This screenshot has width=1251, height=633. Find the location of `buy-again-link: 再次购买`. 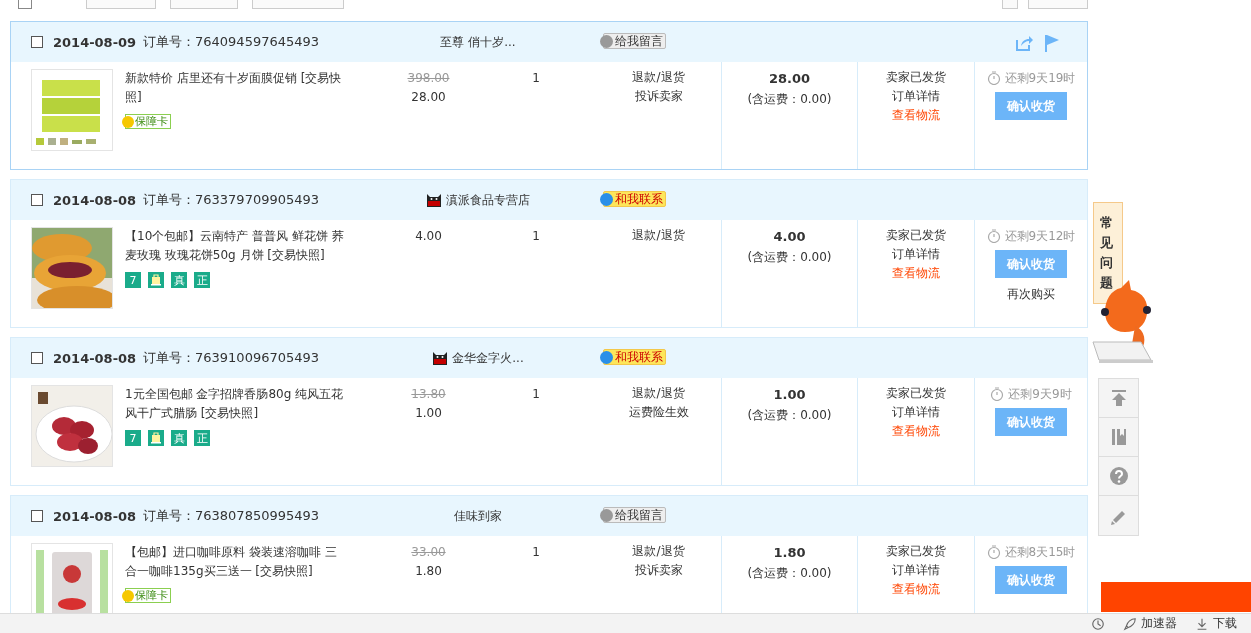

buy-again-link: 再次购买 is located at coordinates (1031, 294).